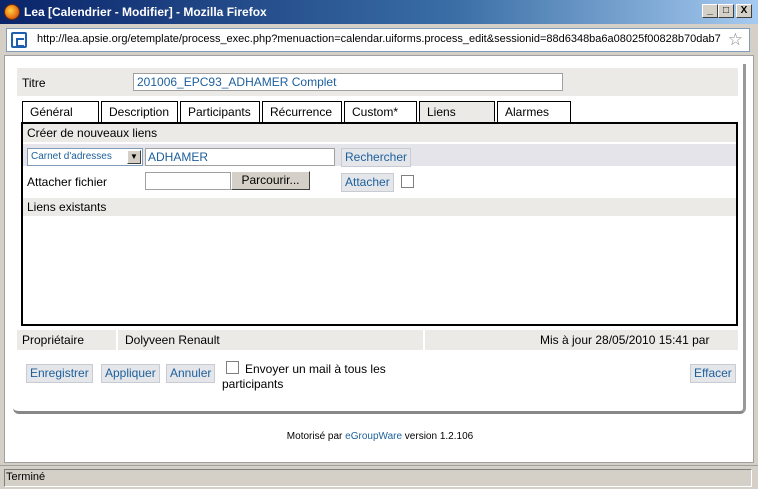  I want to click on tab-custom: Custom*, so click(380, 111).